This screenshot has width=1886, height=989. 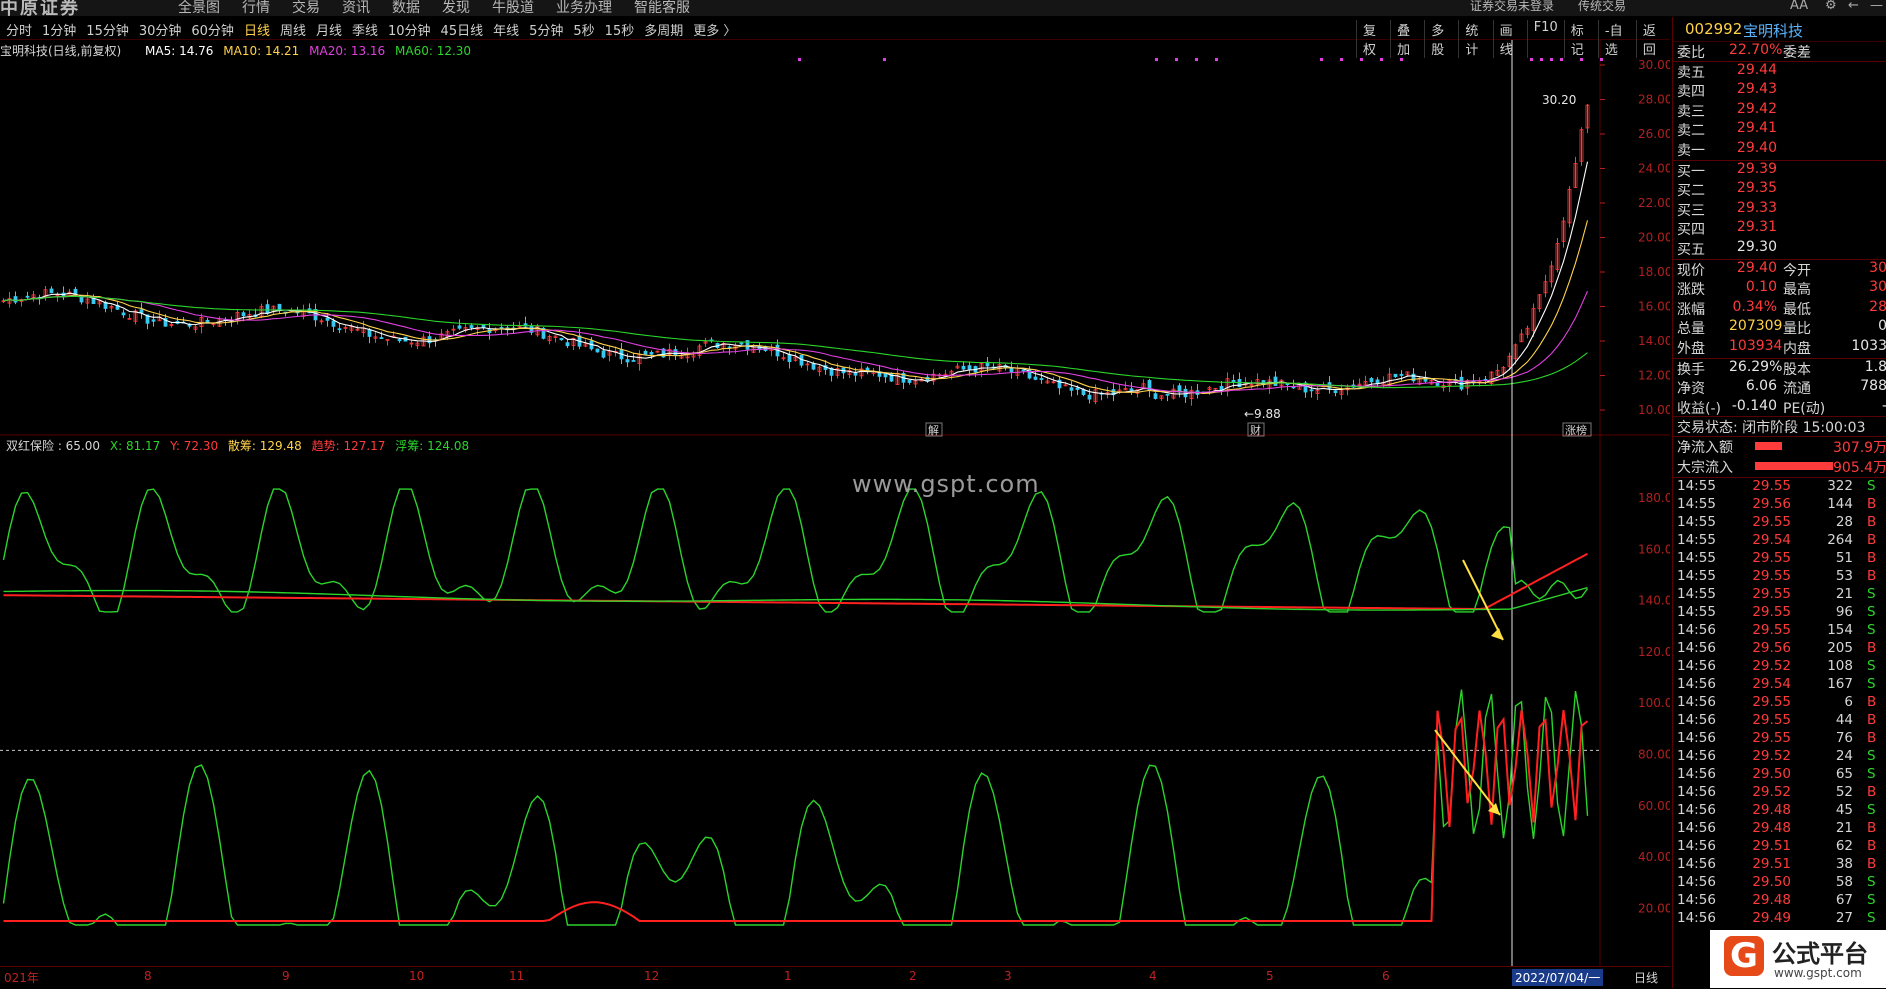 What do you see at coordinates (199, 8) in the screenshot?
I see `menu-item: 全景图` at bounding box center [199, 8].